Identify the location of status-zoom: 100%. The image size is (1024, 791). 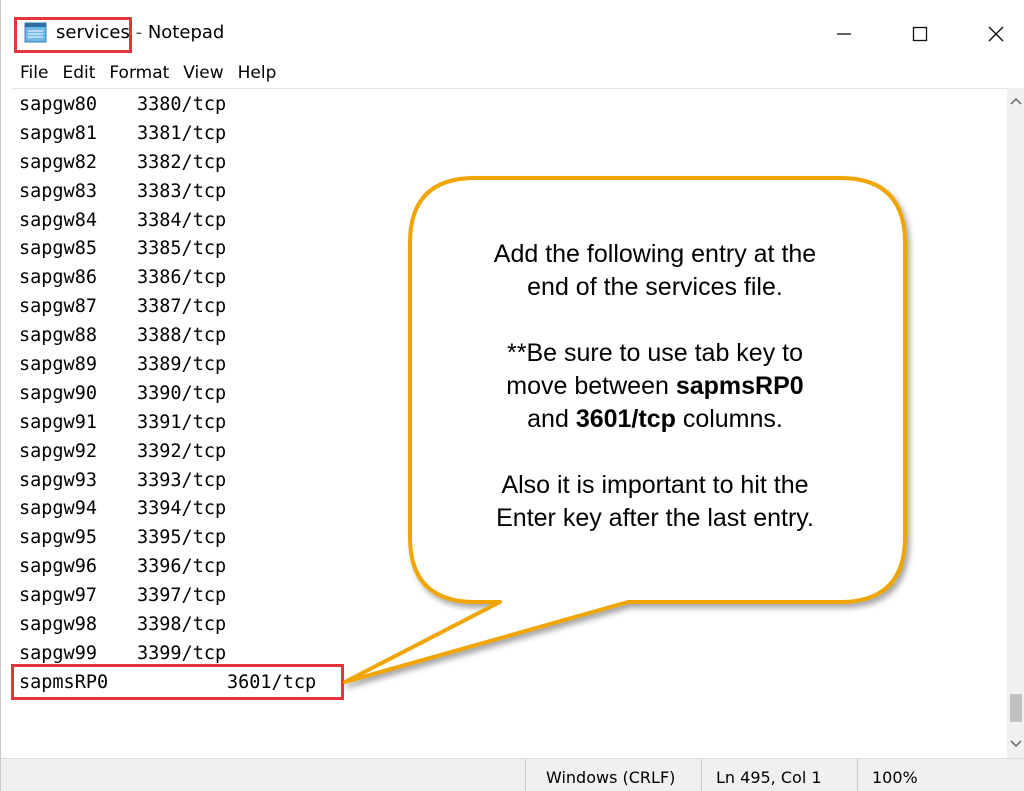
(940, 775).